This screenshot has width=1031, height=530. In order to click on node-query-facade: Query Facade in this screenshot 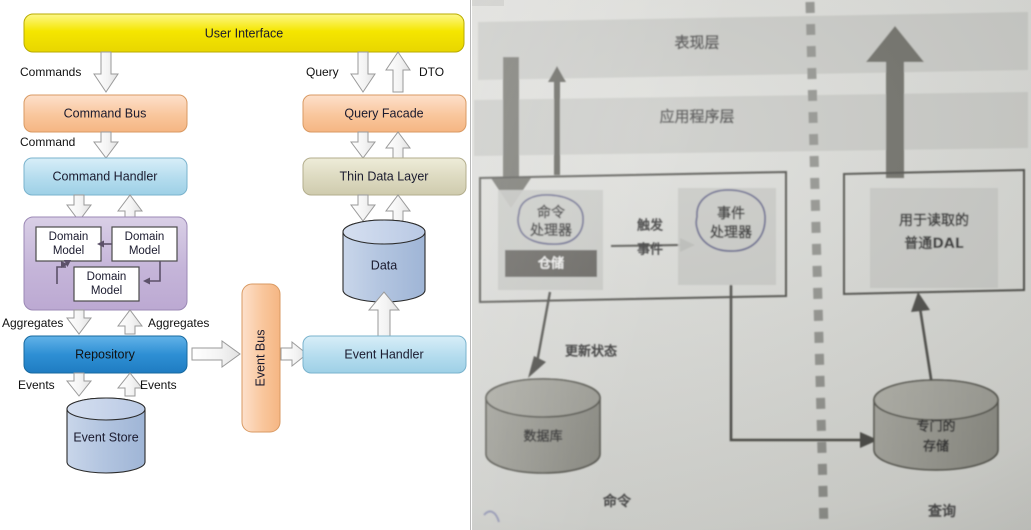, I will do `click(384, 113)`.